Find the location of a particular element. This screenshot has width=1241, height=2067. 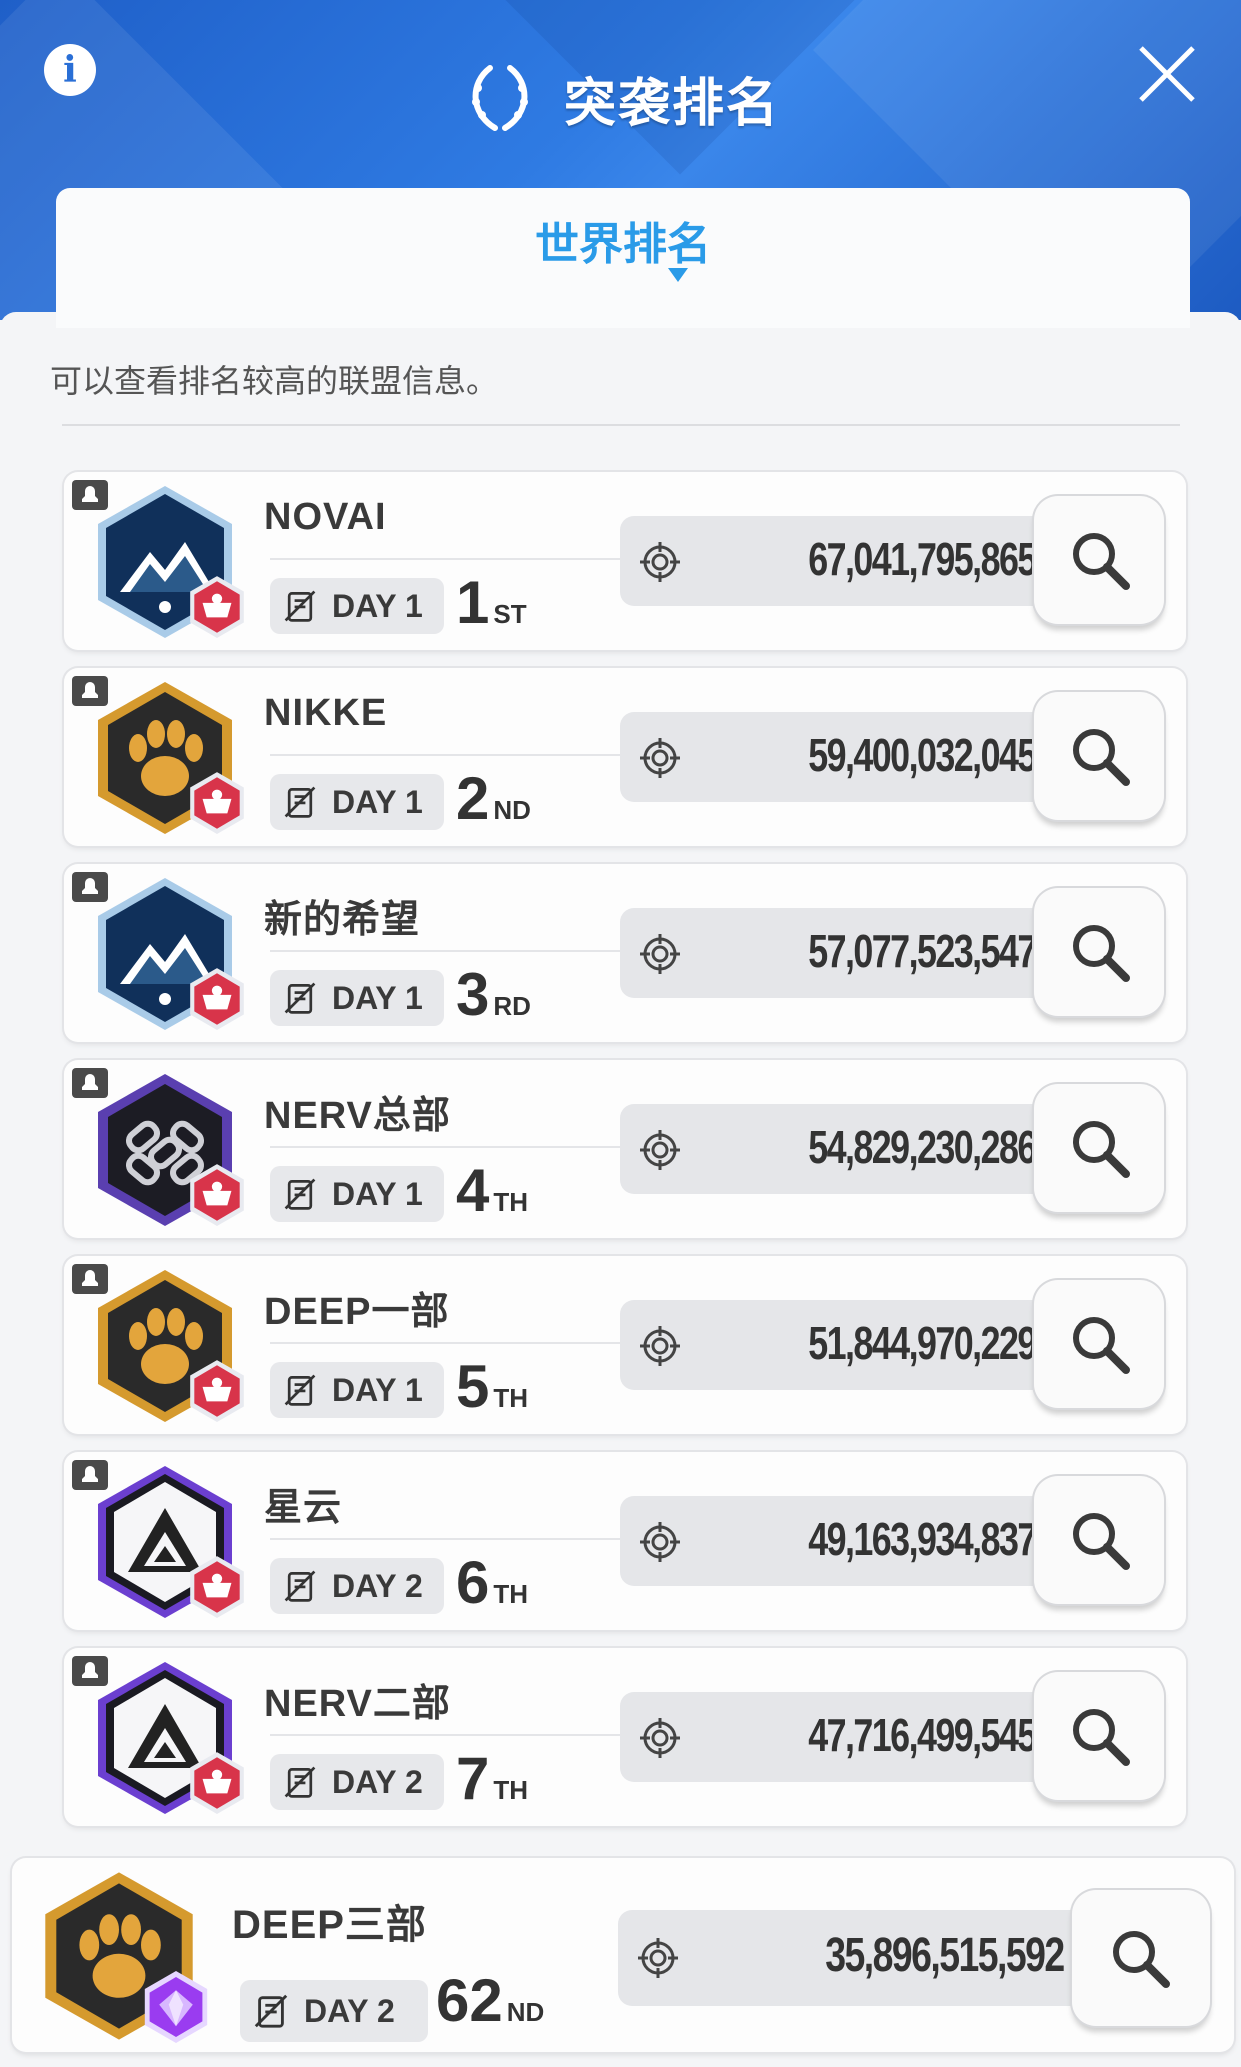

score-box: 54,829,230,286 is located at coordinates (840, 1149).